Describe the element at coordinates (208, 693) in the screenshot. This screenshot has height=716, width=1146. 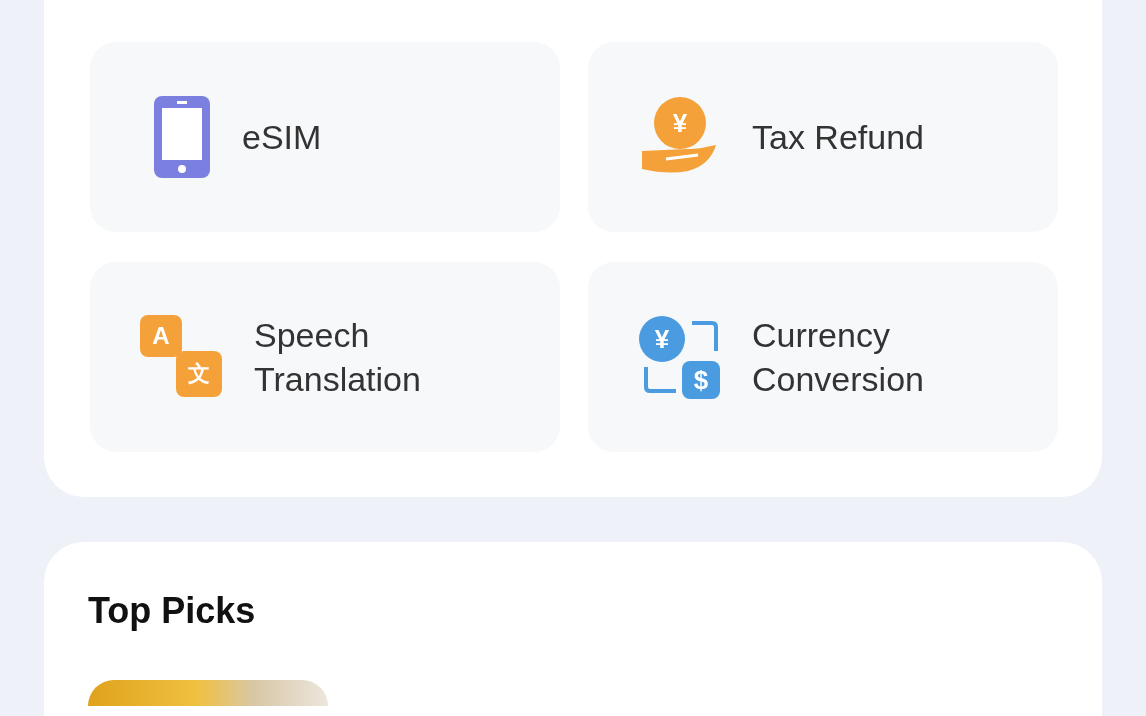
I see `photo-placeholder` at that location.